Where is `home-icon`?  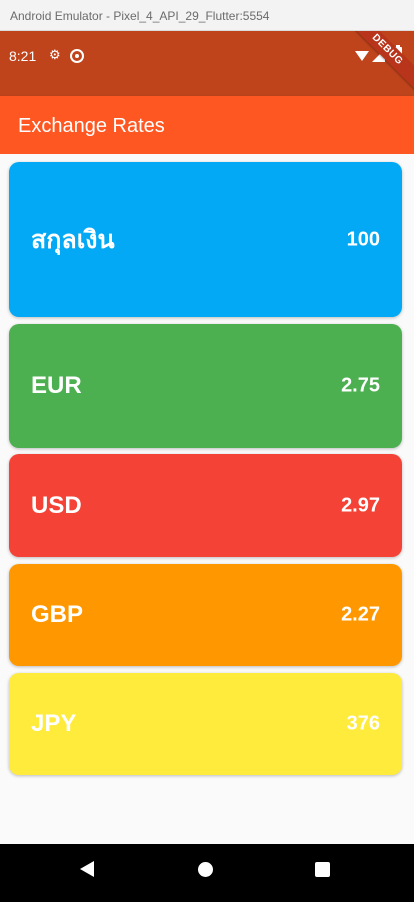
home-icon is located at coordinates (205, 869).